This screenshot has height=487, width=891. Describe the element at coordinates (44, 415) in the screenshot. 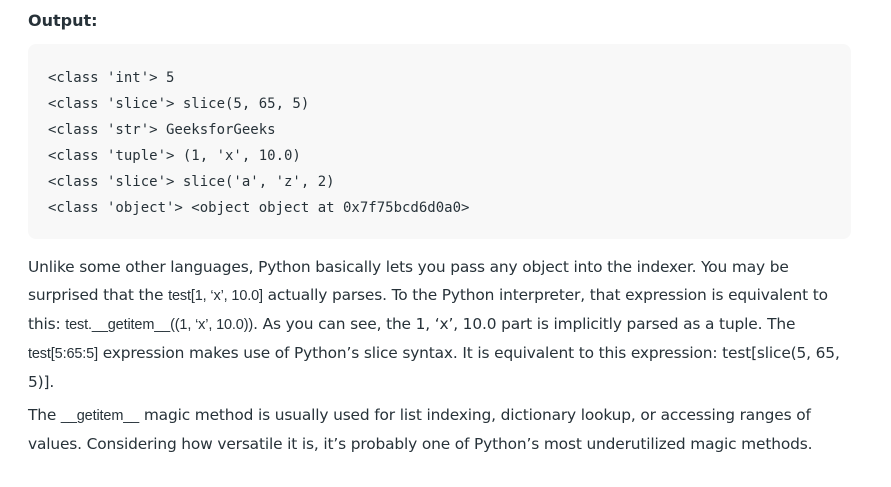

I see `paragraph-text: The` at that location.